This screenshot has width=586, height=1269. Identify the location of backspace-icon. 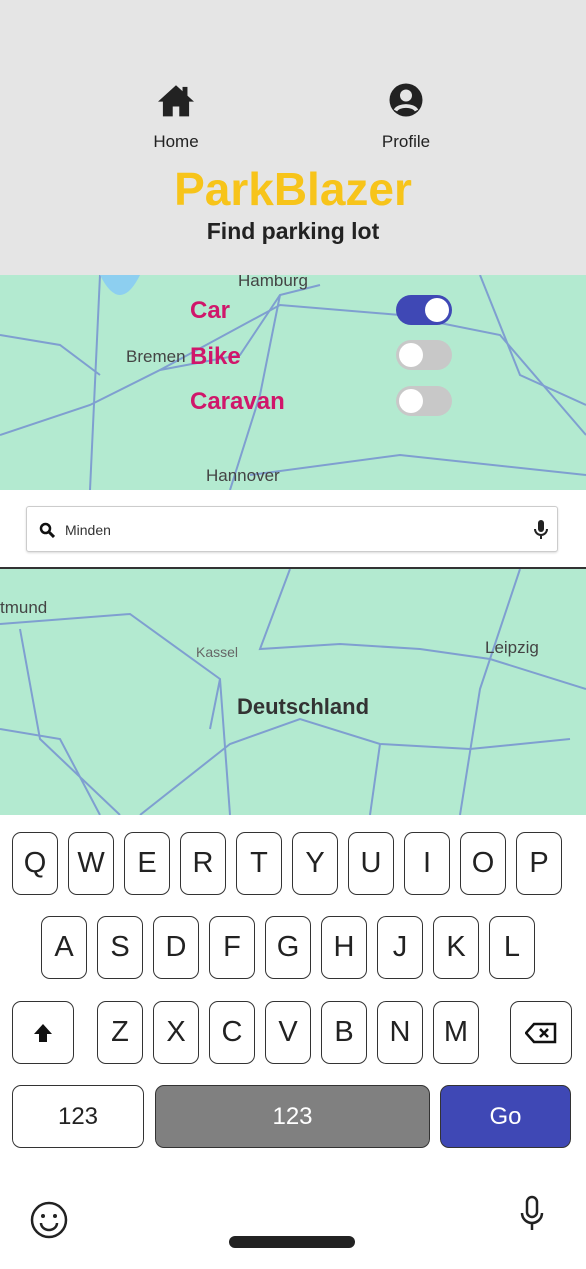
(541, 1032).